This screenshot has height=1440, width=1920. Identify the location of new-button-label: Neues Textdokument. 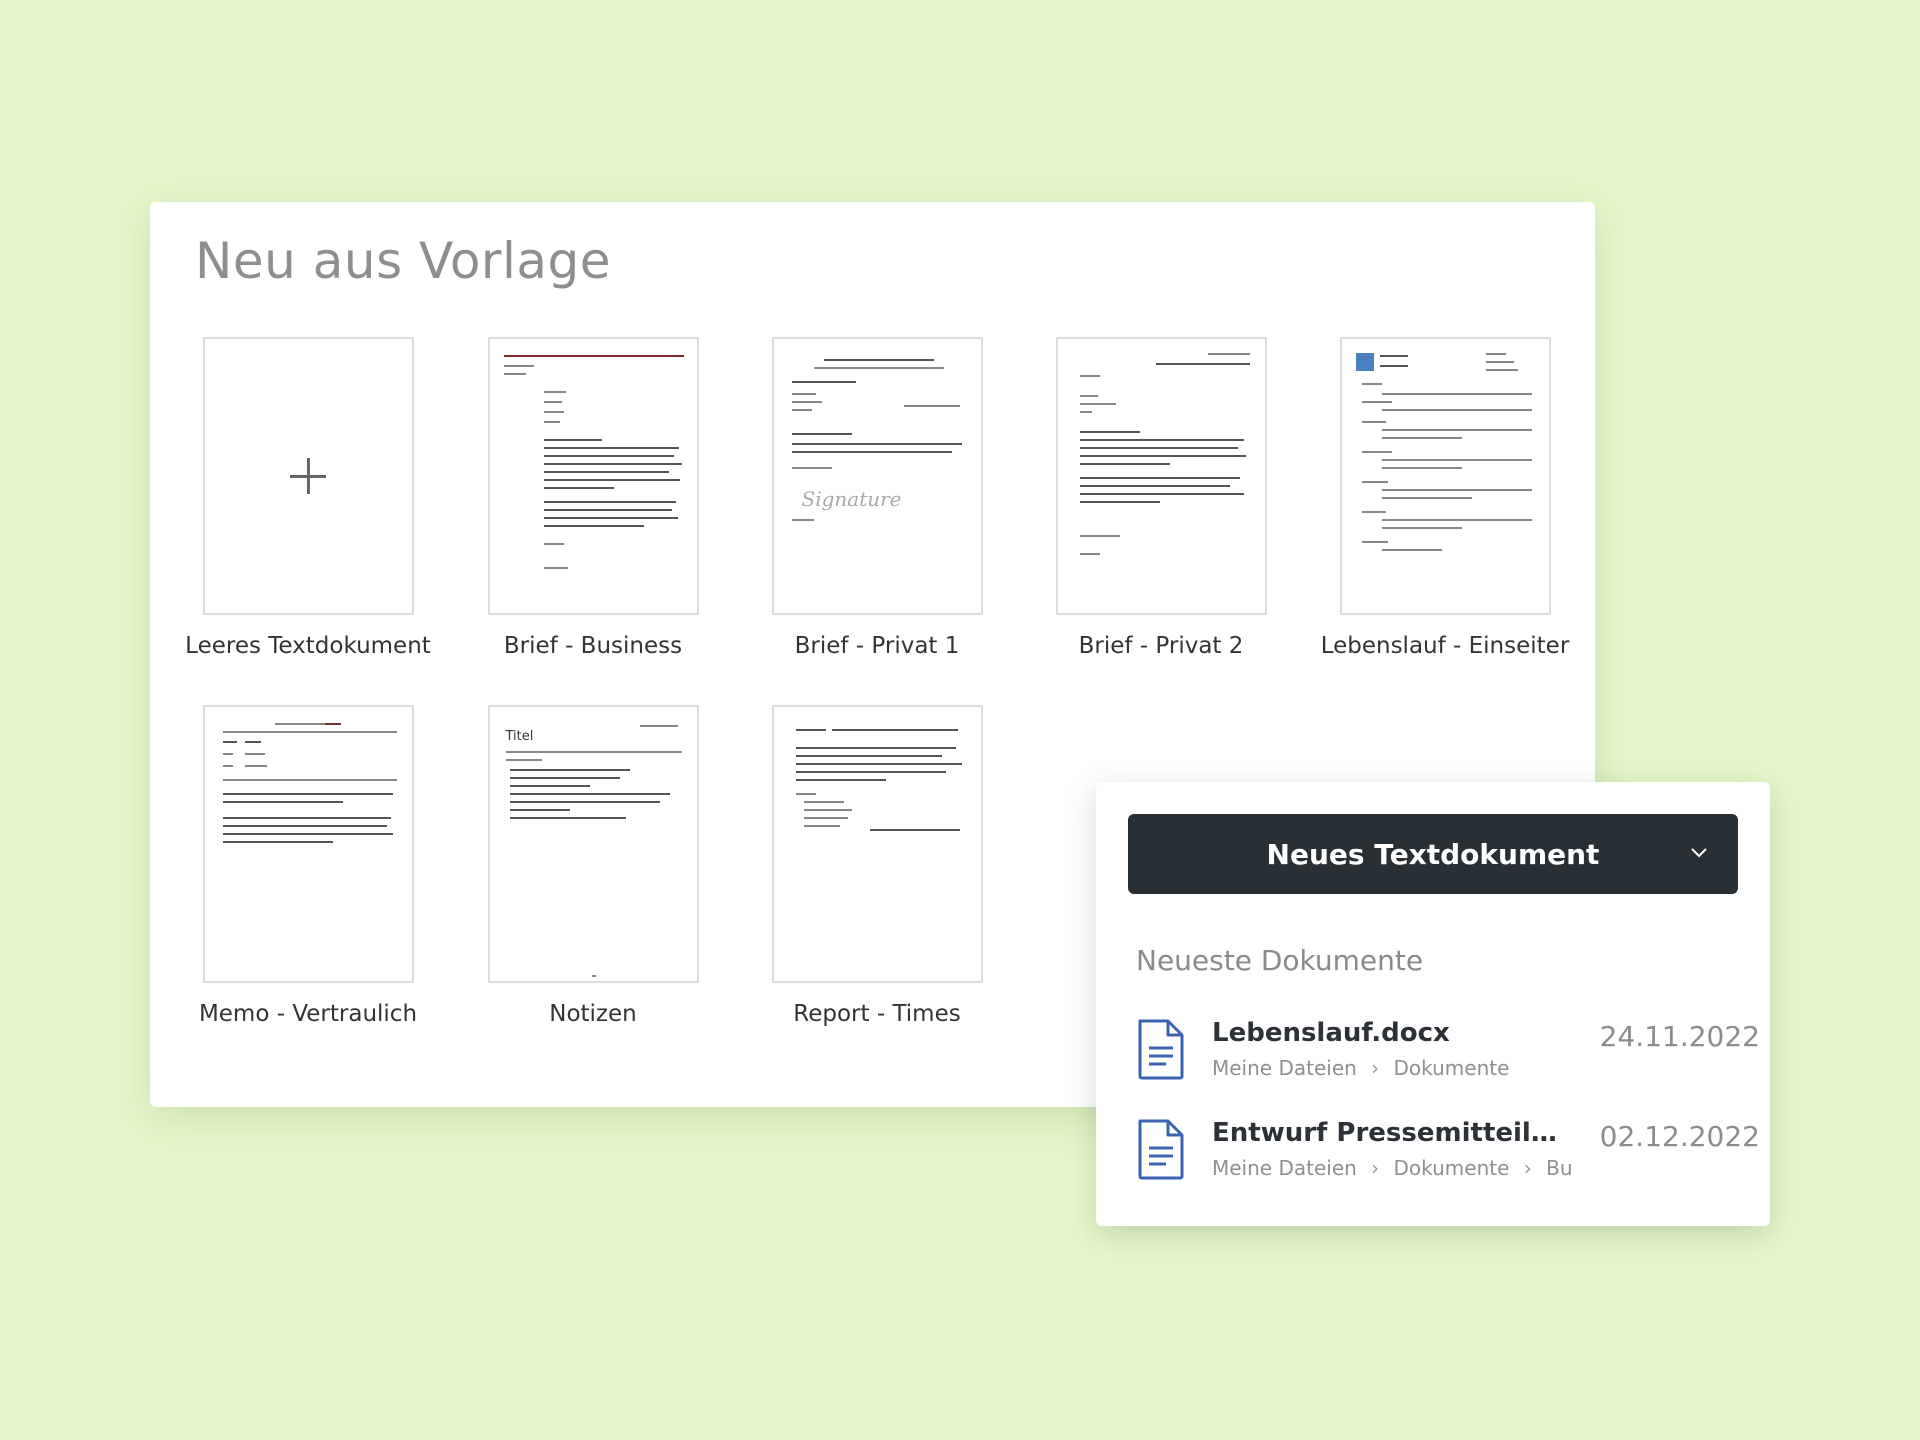
(1433, 854).